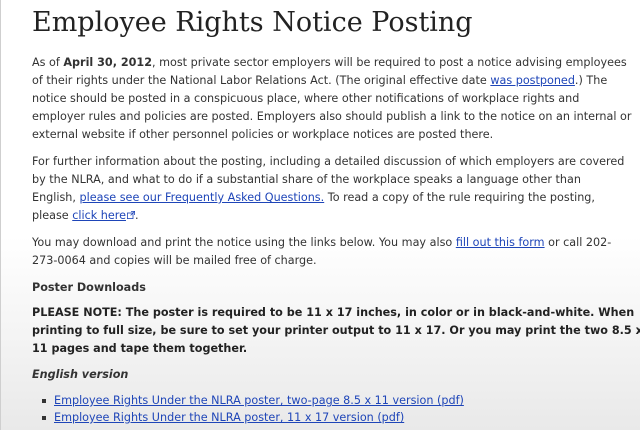 The image size is (640, 430). Describe the element at coordinates (500, 242) in the screenshot. I see `fill-out-form-link: fill out this form` at that location.